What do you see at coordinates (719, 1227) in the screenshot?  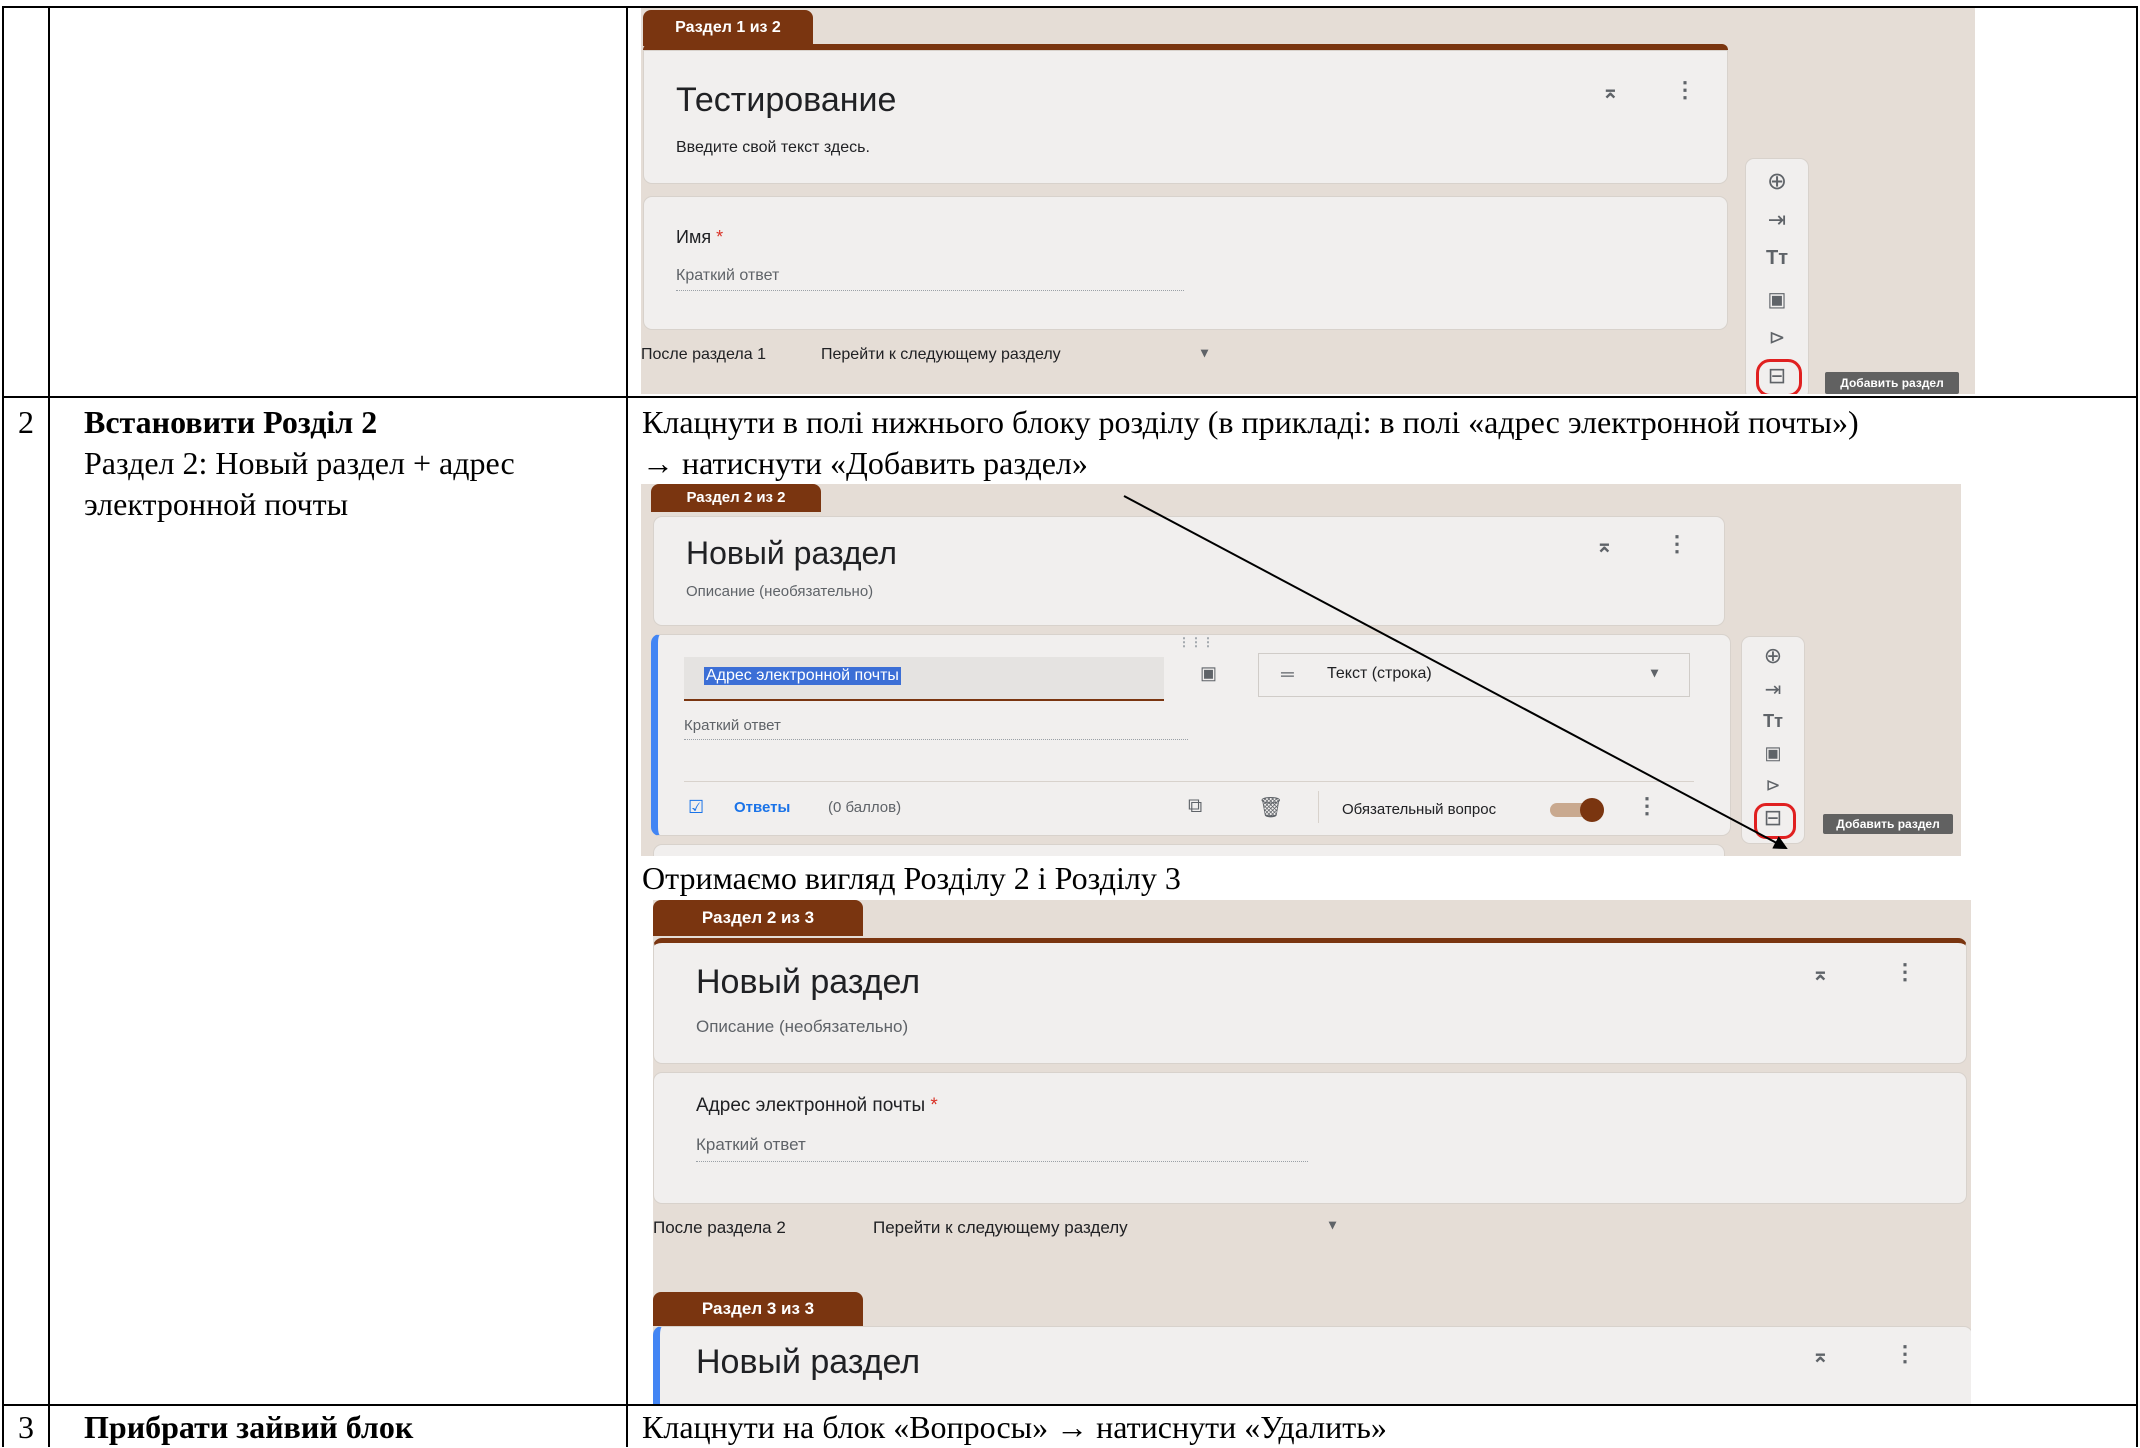 I see `after-section-label: После раздела 2` at bounding box center [719, 1227].